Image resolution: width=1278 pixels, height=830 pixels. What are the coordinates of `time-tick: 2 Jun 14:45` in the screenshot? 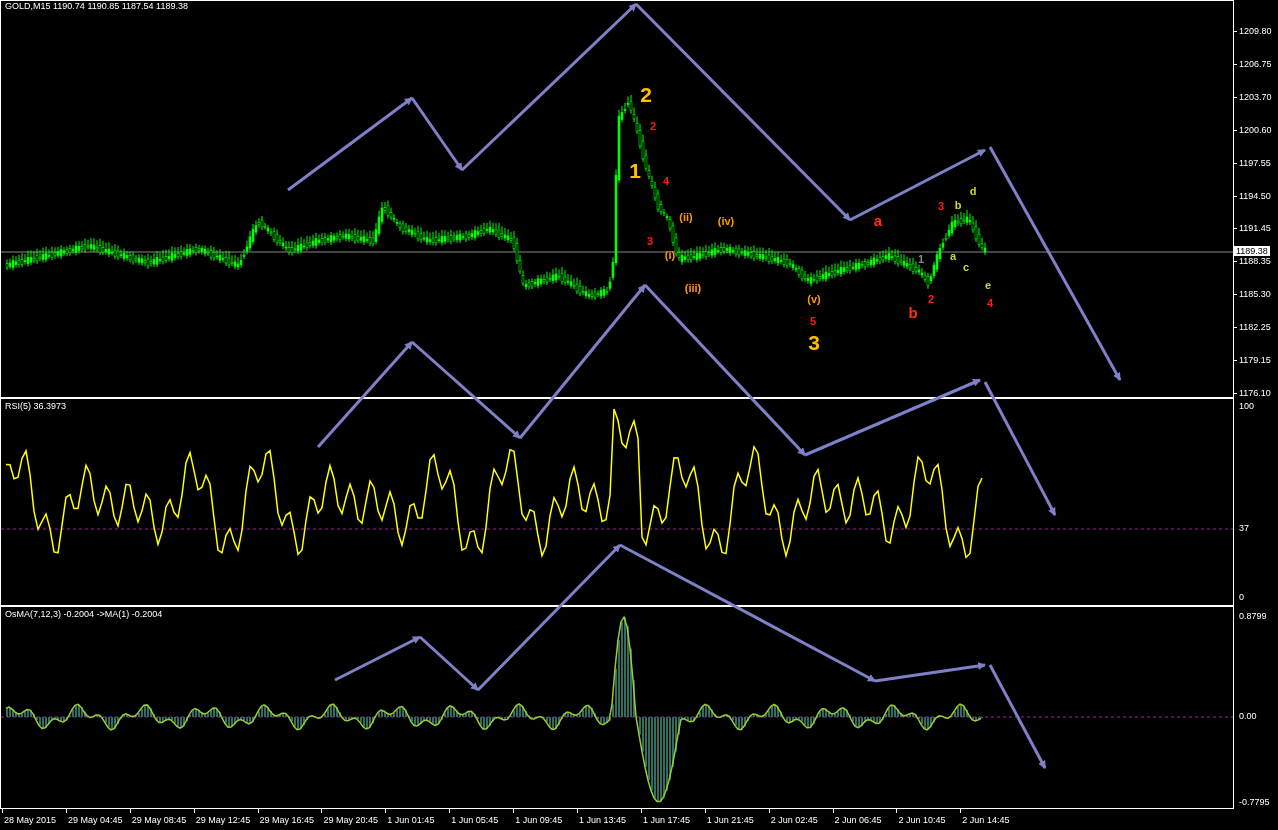 It's located at (992, 818).